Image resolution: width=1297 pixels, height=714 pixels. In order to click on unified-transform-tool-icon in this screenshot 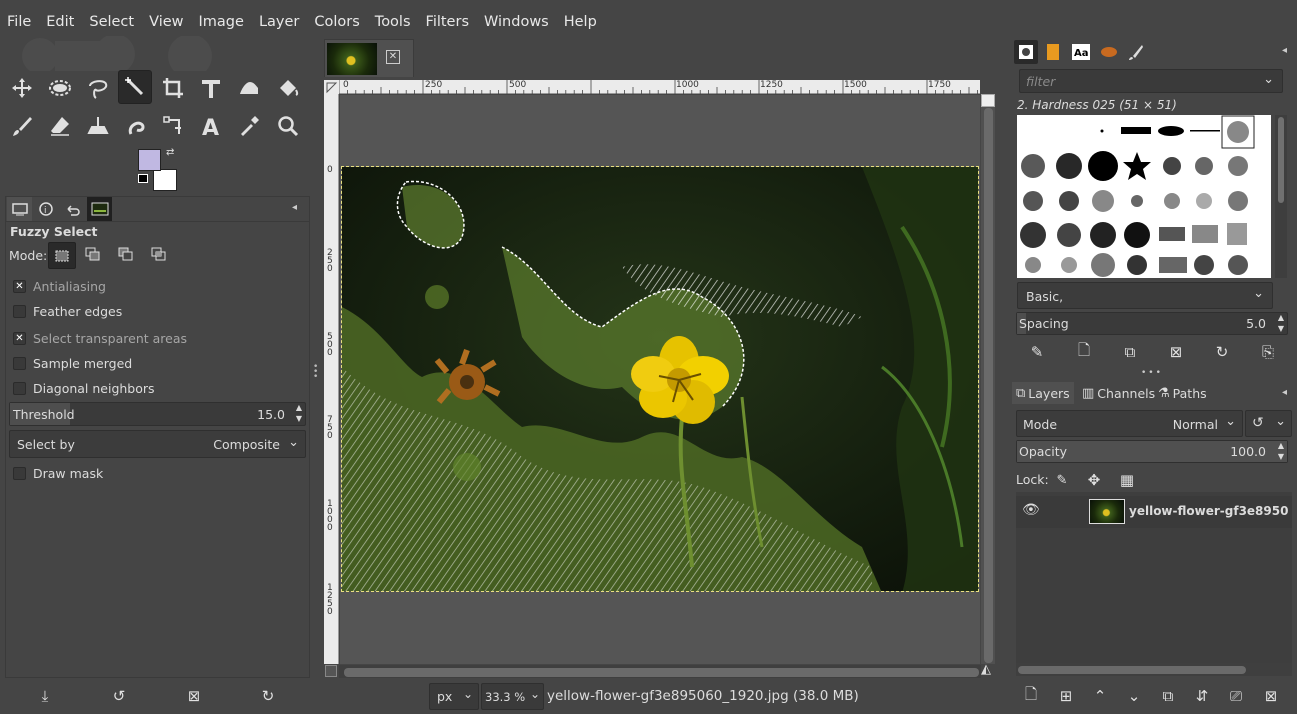, I will do `click(211, 88)`.